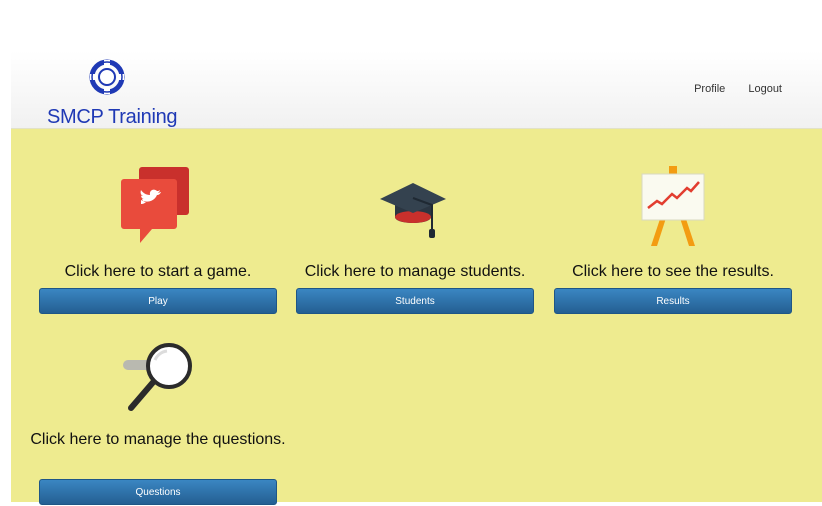 The image size is (822, 506). Describe the element at coordinates (158, 492) in the screenshot. I see `questions-button: Questions` at that location.